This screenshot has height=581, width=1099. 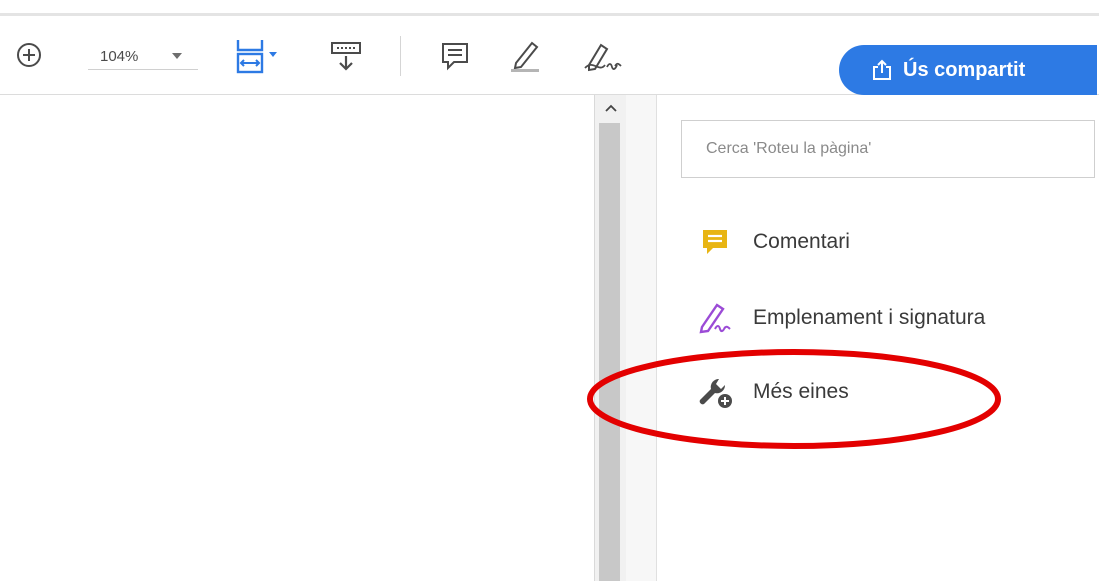 What do you see at coordinates (641, 338) in the screenshot?
I see `pane-splitter` at bounding box center [641, 338].